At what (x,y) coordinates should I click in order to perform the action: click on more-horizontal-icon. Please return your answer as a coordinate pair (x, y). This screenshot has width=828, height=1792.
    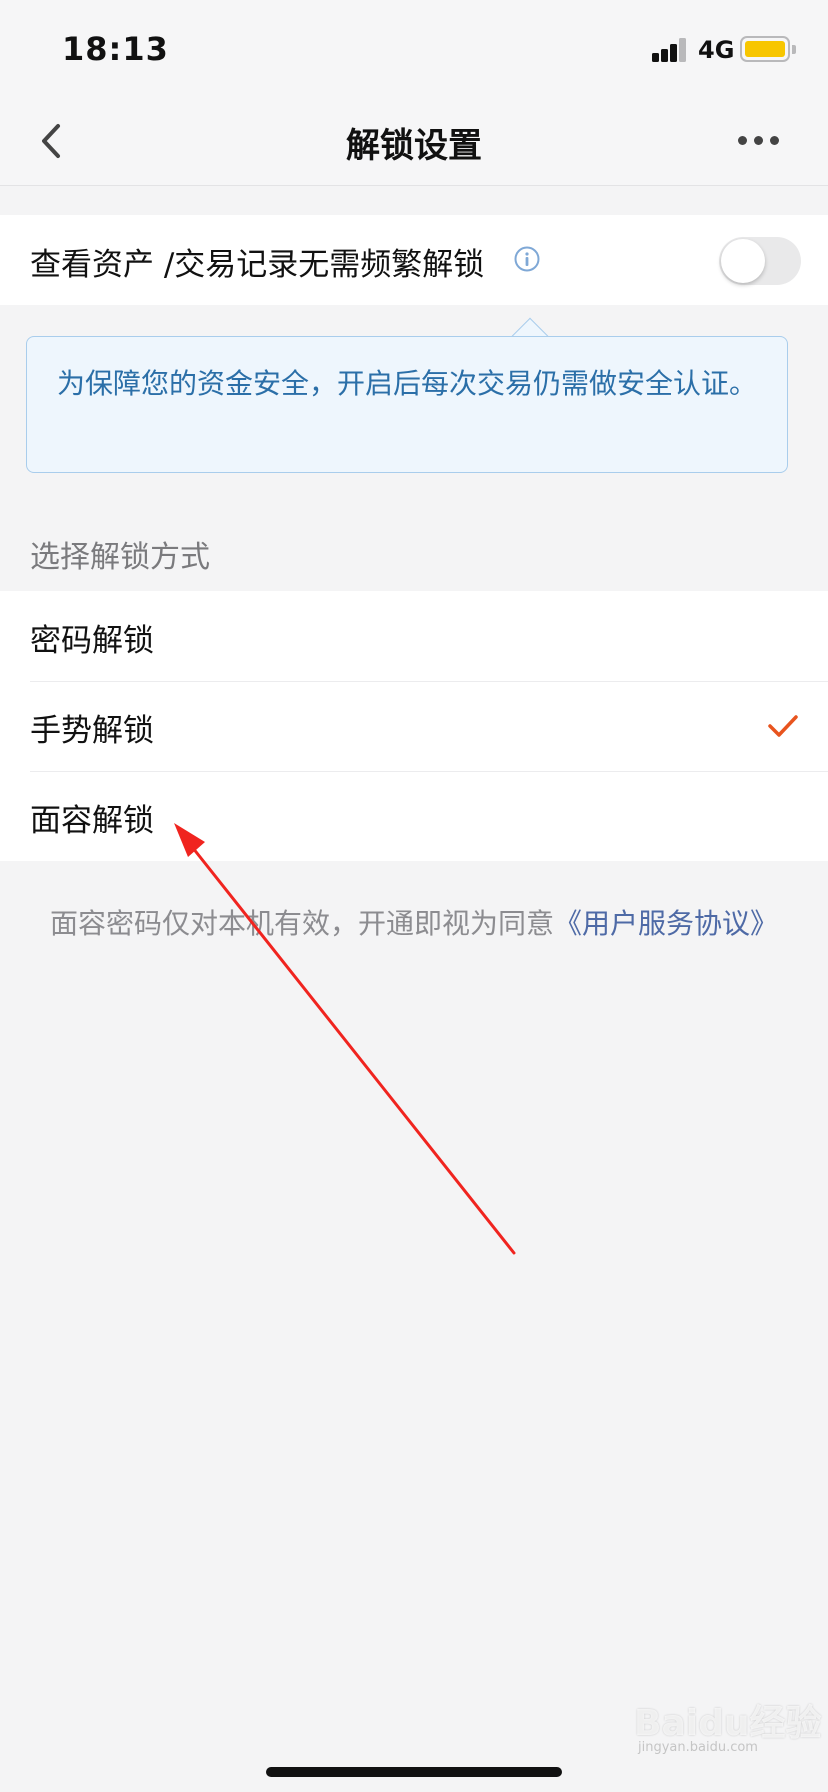
    Looking at the image, I should click on (742, 140).